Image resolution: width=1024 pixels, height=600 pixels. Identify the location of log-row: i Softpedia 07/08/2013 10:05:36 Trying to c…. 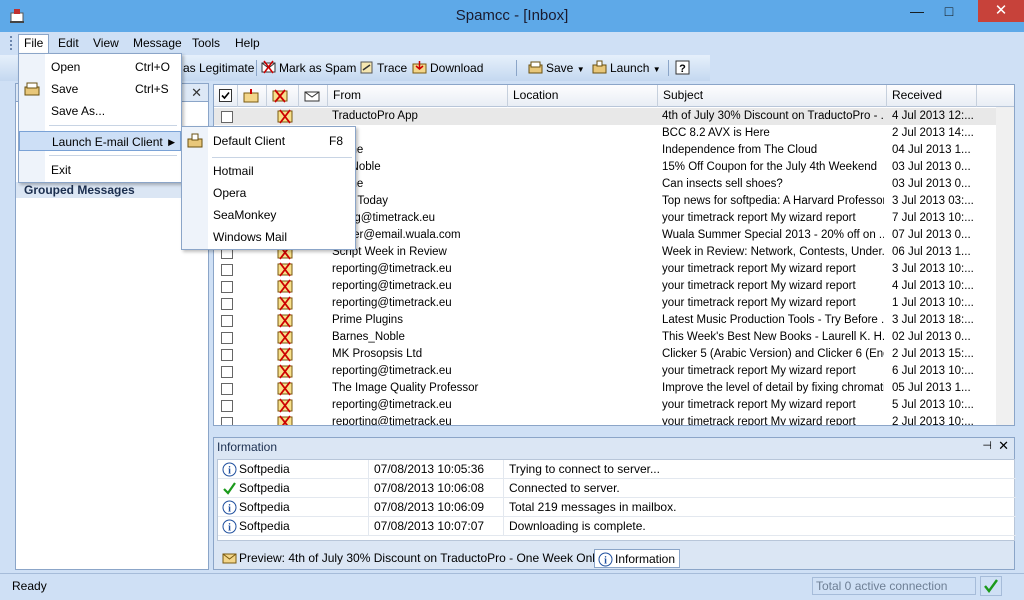
(617, 469).